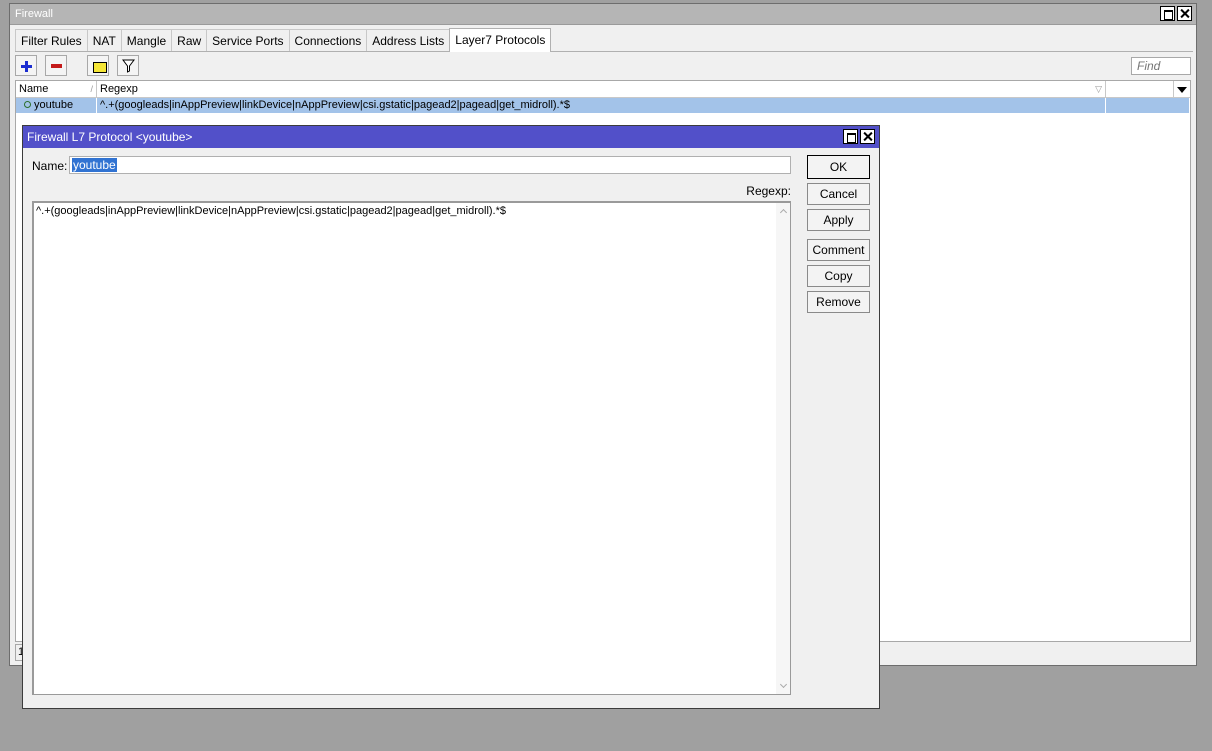 The image size is (1212, 751). What do you see at coordinates (104, 40) in the screenshot?
I see `tab-nat: NAT` at bounding box center [104, 40].